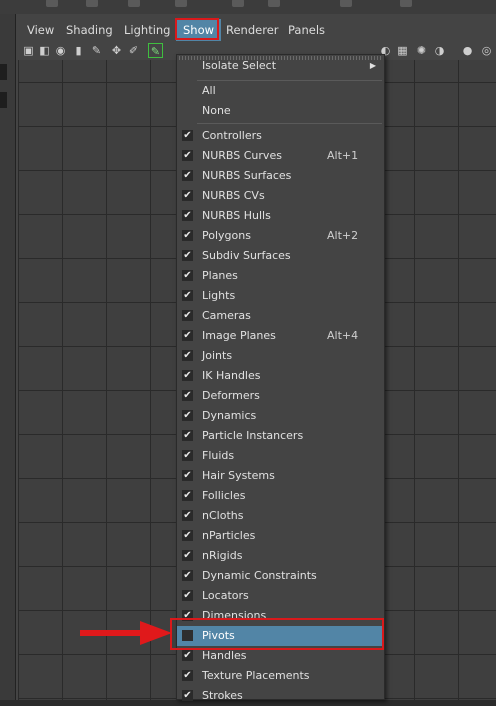 The height and width of the screenshot is (706, 496). Describe the element at coordinates (280, 496) in the screenshot. I see `menu-item-follicles: ✔ Follicles` at that location.